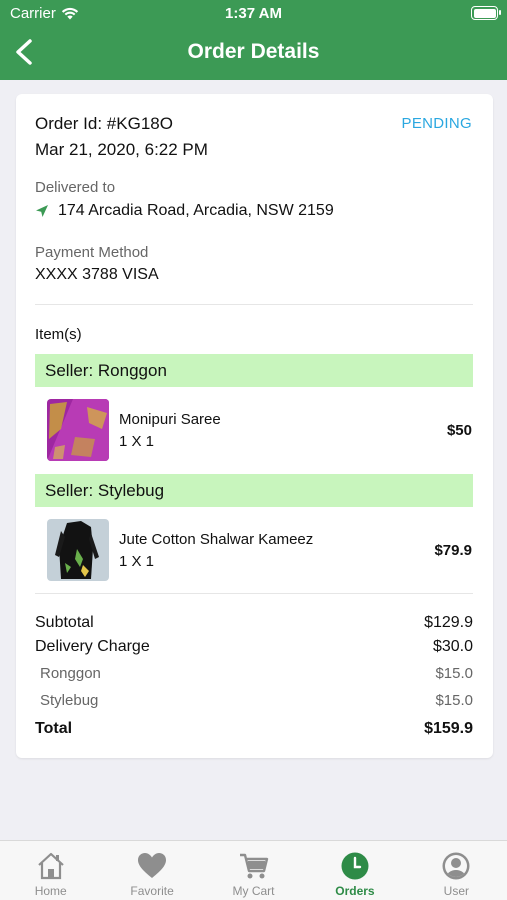  I want to click on delivery-ronggon-label: Ronggon, so click(70, 673).